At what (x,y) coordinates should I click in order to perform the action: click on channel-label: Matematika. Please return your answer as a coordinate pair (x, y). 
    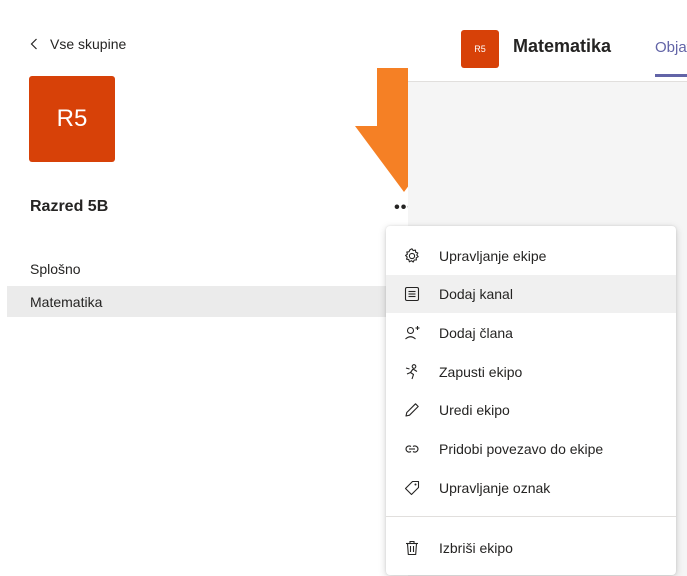
    Looking at the image, I should click on (66, 301).